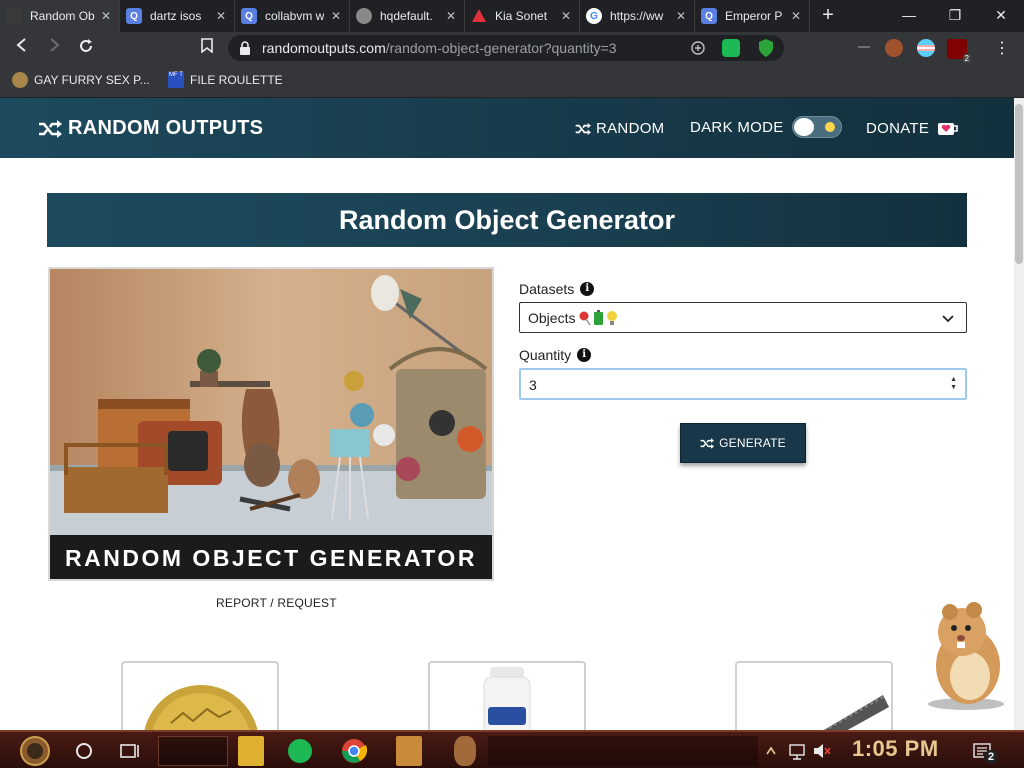  Describe the element at coordinates (552, 318) in the screenshot. I see `datasets-value-text: Objects` at that location.